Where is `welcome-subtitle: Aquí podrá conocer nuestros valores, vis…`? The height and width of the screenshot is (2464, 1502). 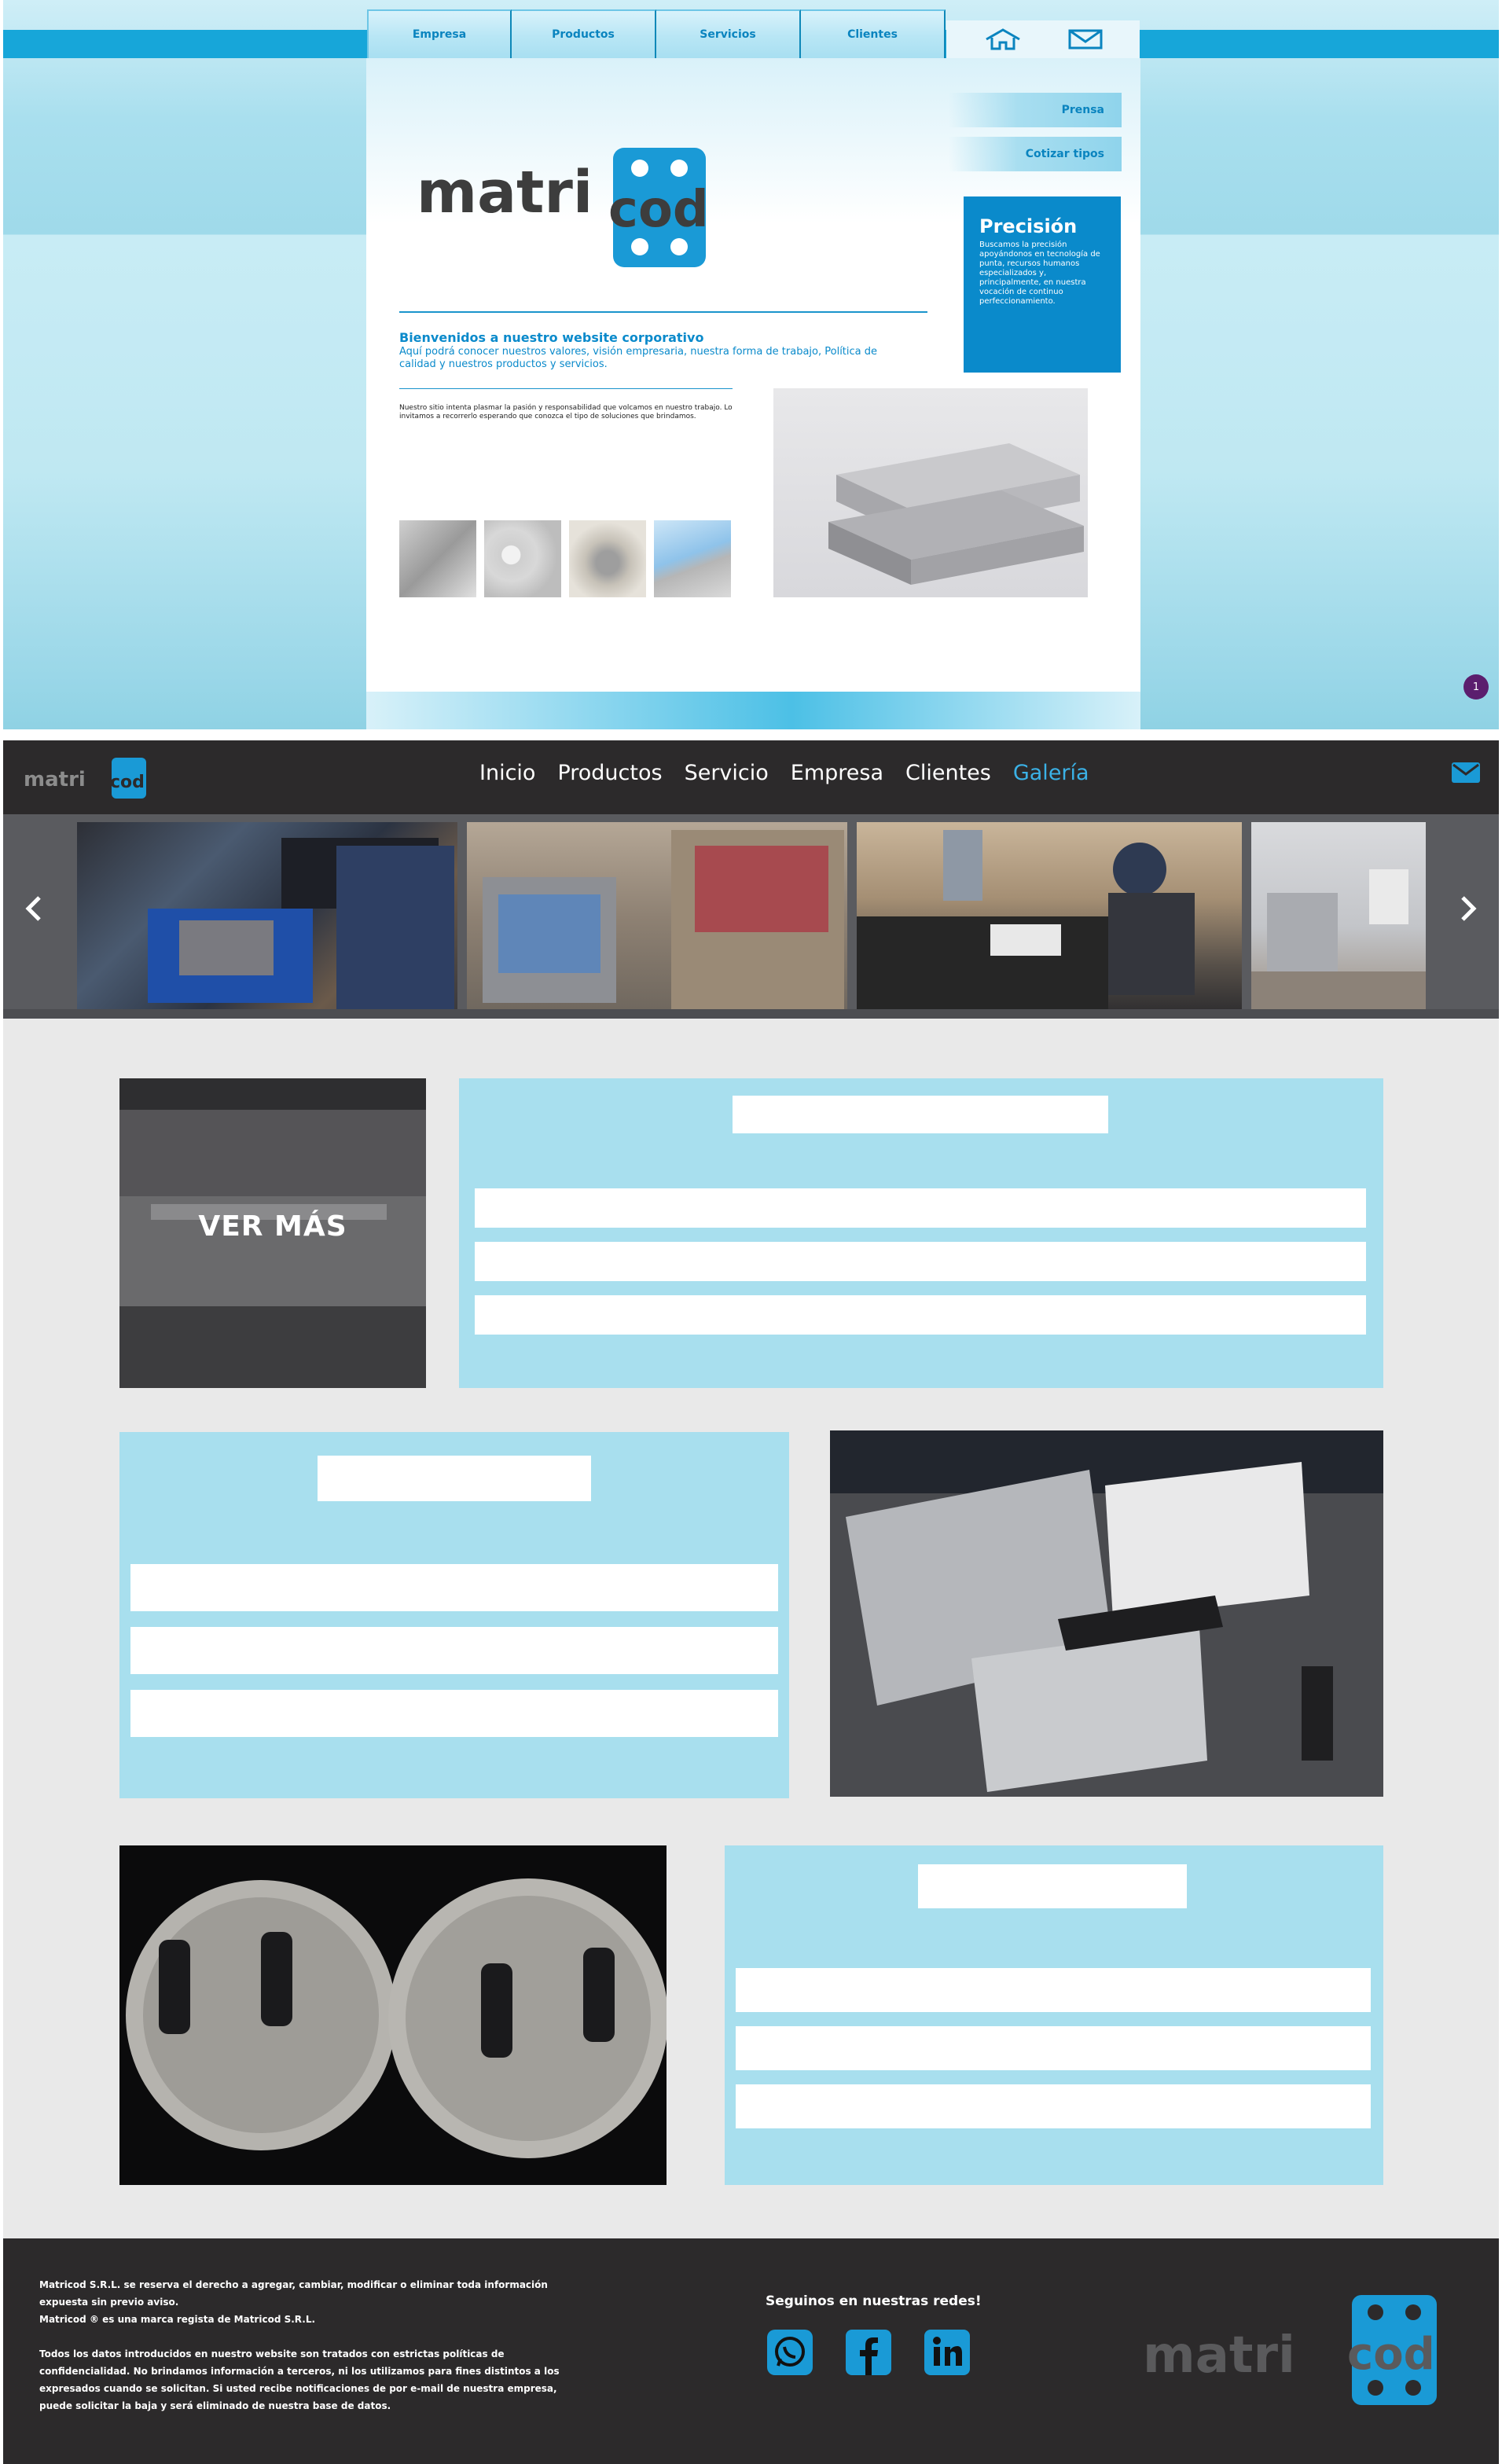
welcome-subtitle: Aquí podrá conocer nuestros valores, vis… is located at coordinates (638, 358).